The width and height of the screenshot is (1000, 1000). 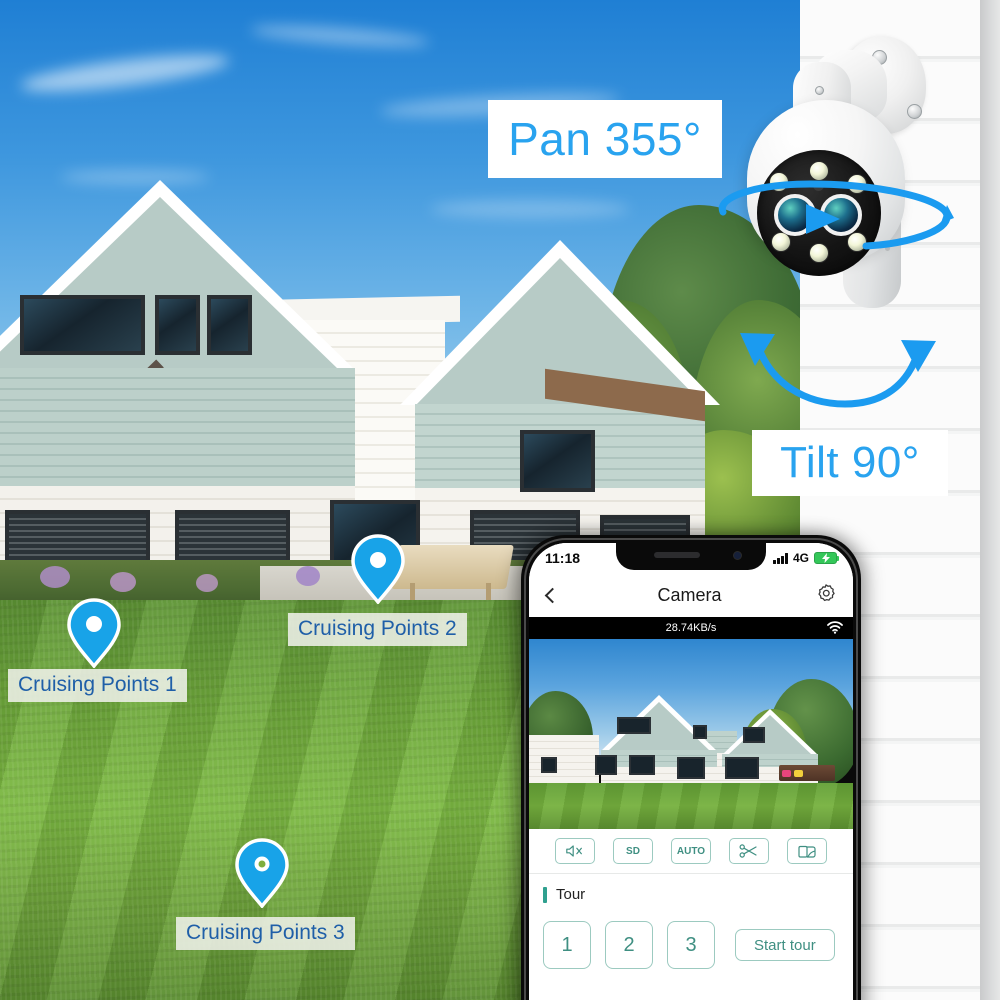 I want to click on tour-section-header: Tour, so click(x=691, y=891).